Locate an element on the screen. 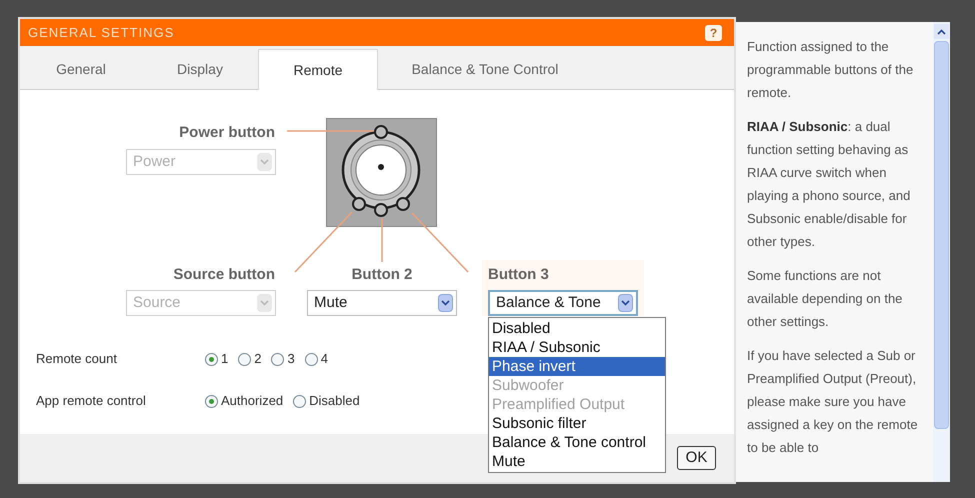 The height and width of the screenshot is (498, 975). scroll-thumb is located at coordinates (941, 235).